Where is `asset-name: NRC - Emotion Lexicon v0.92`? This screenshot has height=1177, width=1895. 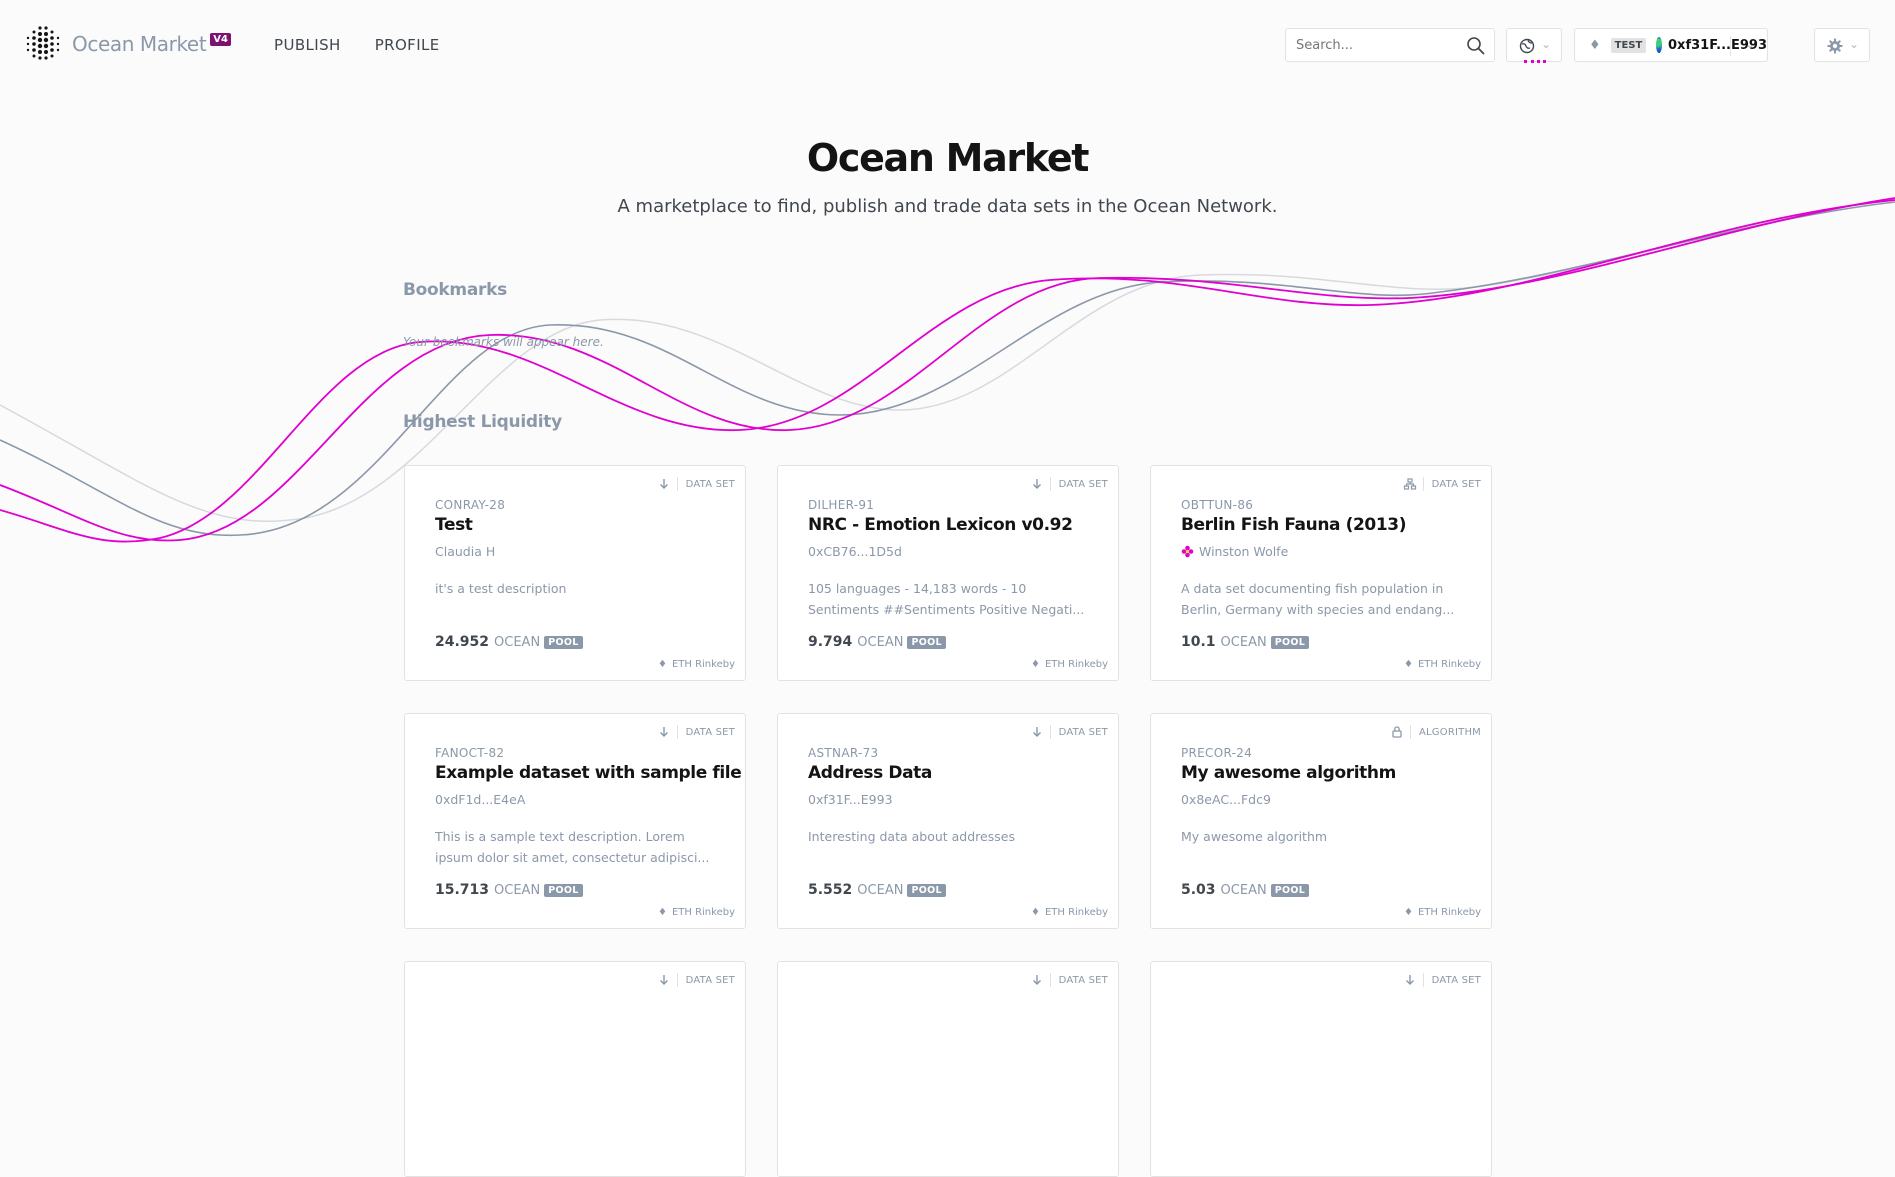 asset-name: NRC - Emotion Lexicon v0.92 is located at coordinates (940, 525).